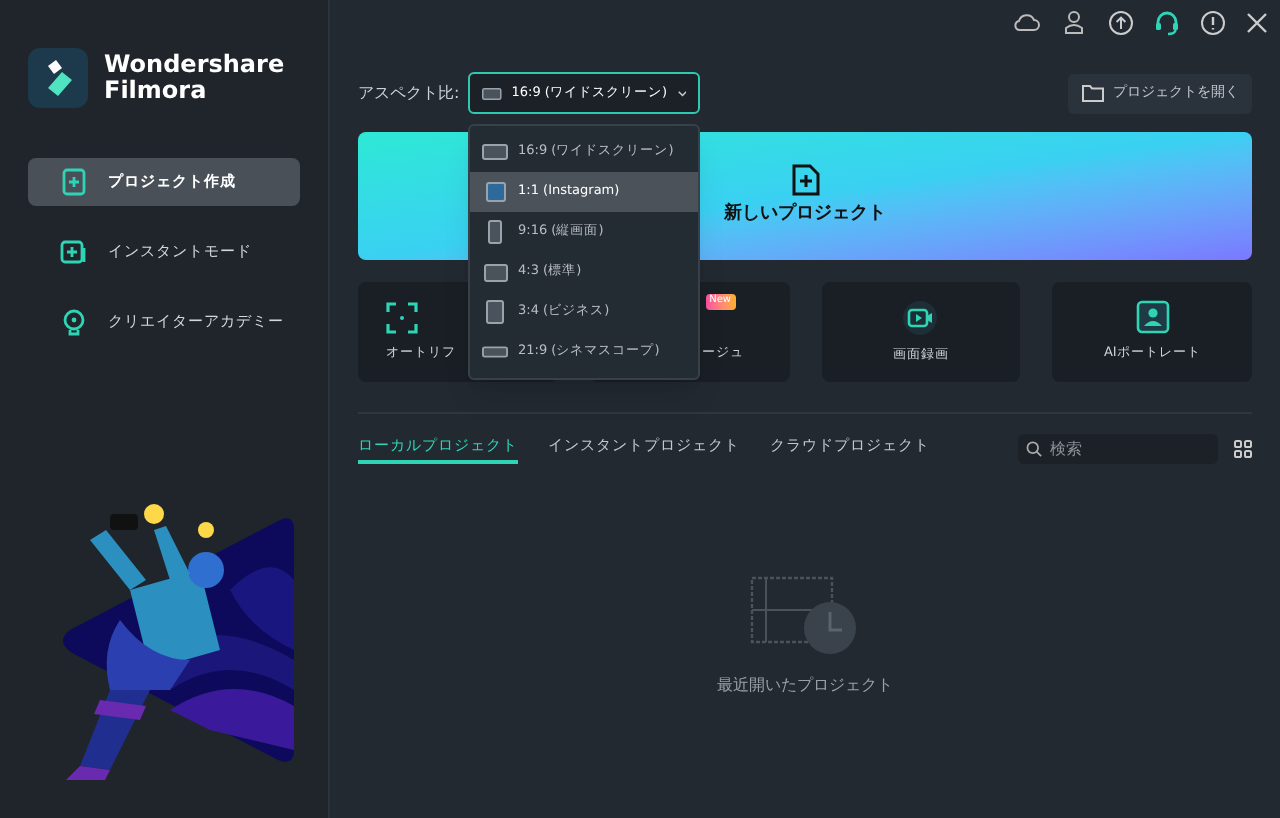 The width and height of the screenshot is (1280, 818). What do you see at coordinates (1130, 449) in the screenshot?
I see `search-input: 検索` at bounding box center [1130, 449].